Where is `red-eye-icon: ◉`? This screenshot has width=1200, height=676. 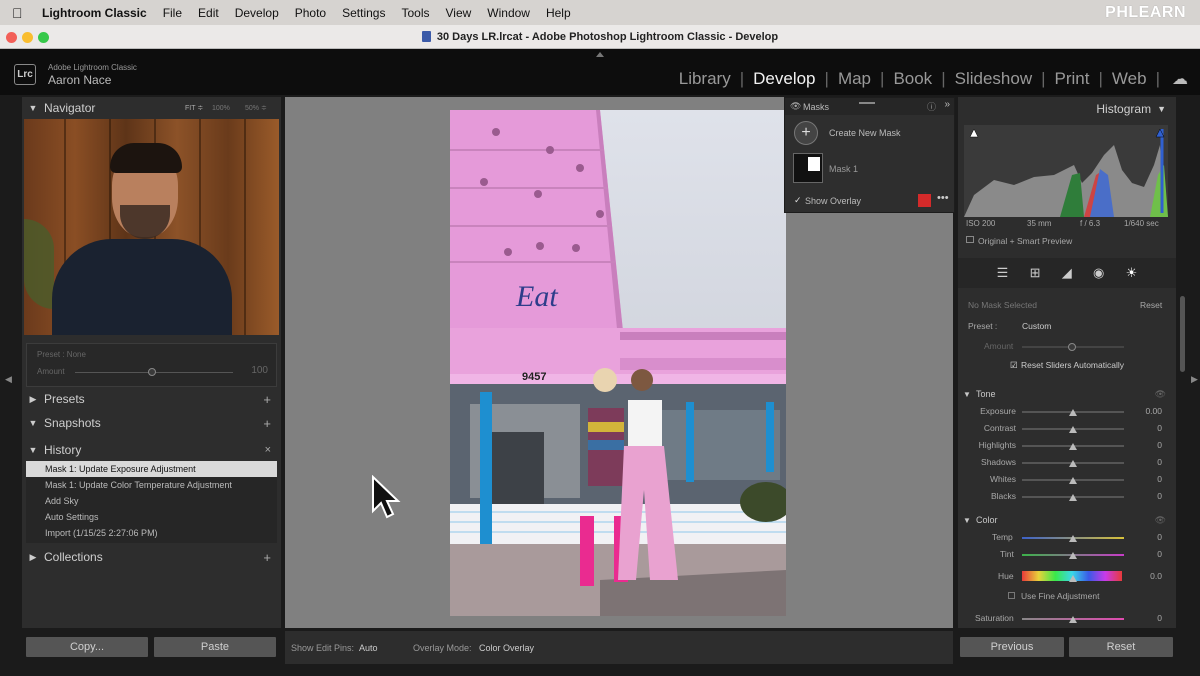
red-eye-icon: ◉ is located at coordinates (1098, 273).